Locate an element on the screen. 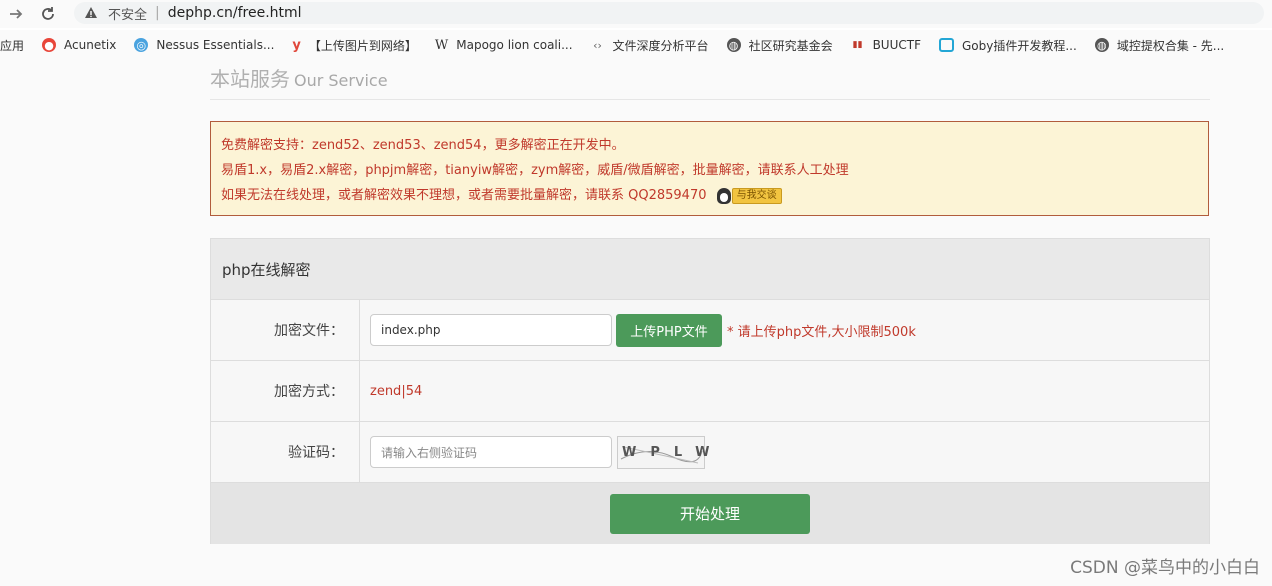 The width and height of the screenshot is (1272, 586). bookmark-label: BUUCTF is located at coordinates (896, 45).